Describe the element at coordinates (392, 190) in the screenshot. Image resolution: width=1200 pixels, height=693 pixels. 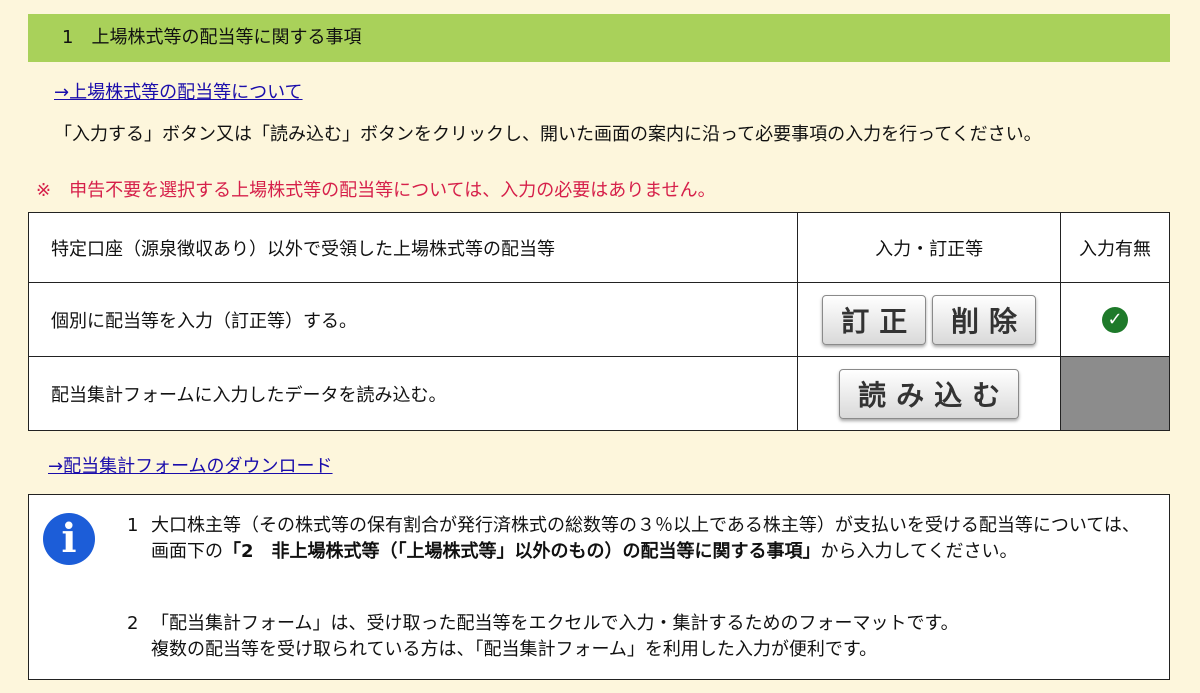
I see `notice-message: 申告不要を選択する上場株式等の配当等については、入力の必要はありません。` at that location.